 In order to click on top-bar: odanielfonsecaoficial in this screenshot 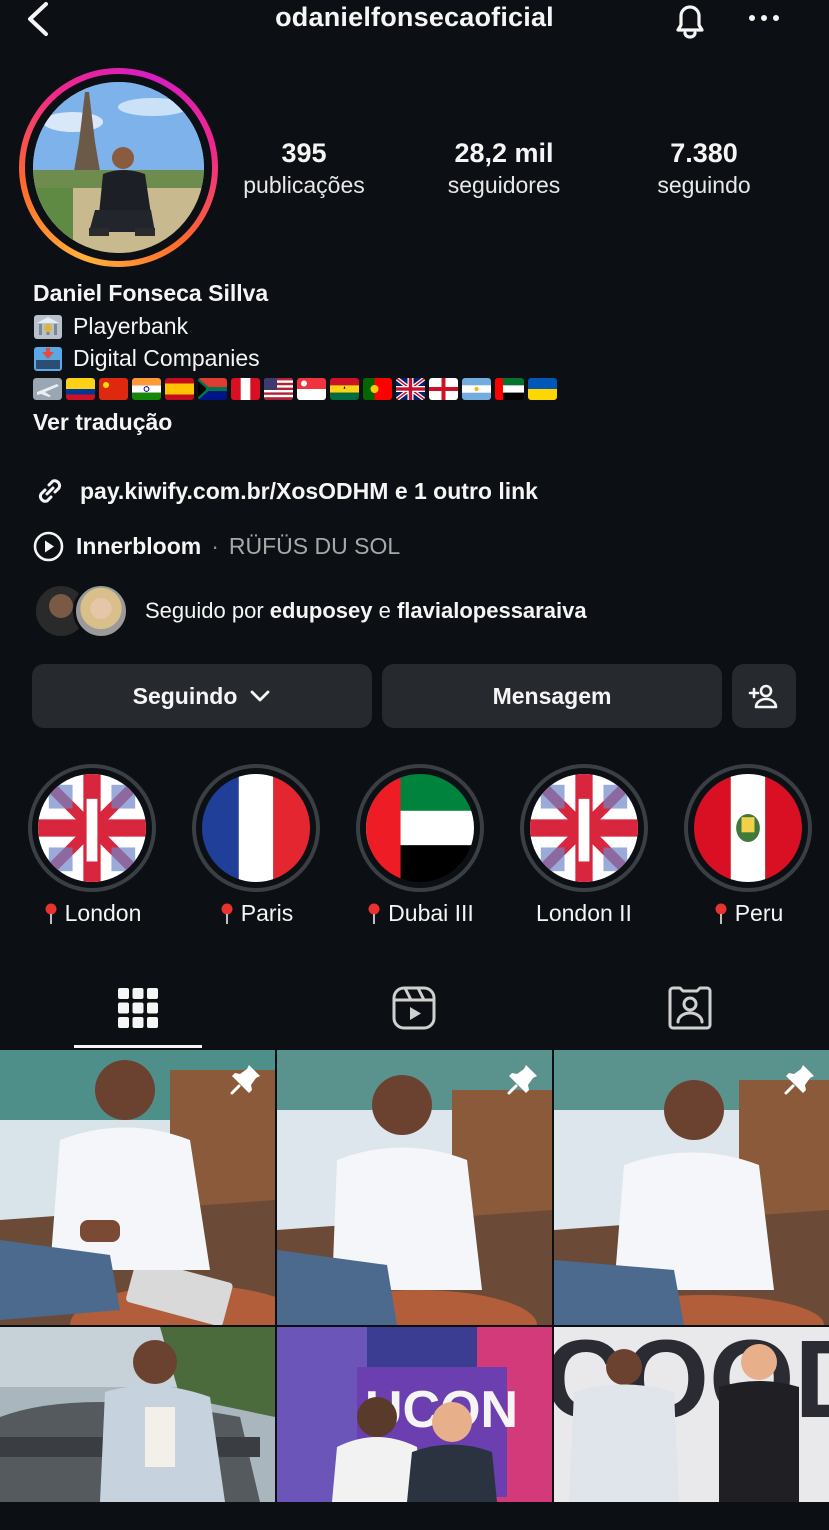, I will do `click(414, 20)`.